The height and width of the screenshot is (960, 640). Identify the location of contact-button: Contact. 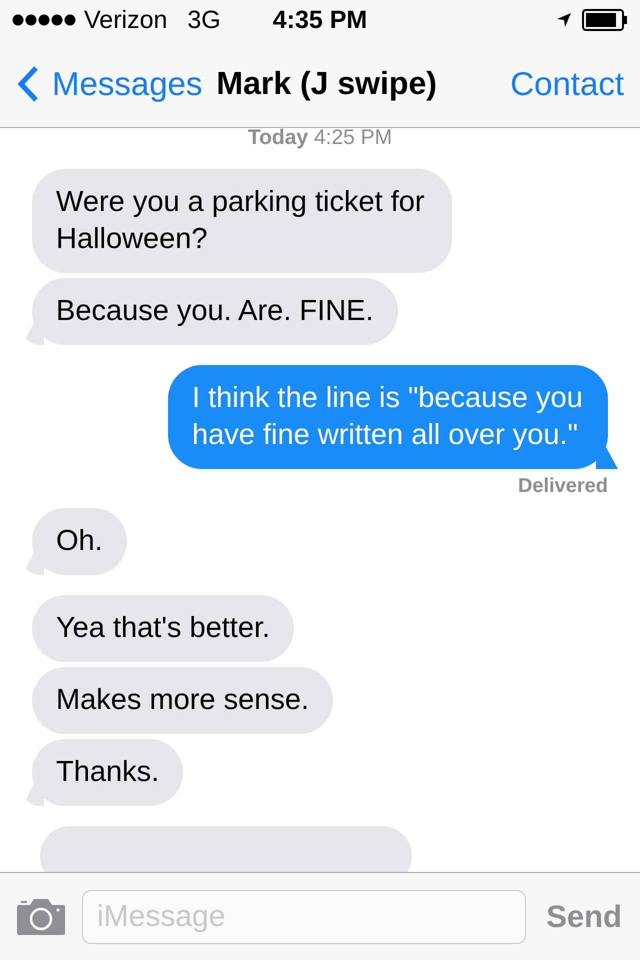
(567, 83).